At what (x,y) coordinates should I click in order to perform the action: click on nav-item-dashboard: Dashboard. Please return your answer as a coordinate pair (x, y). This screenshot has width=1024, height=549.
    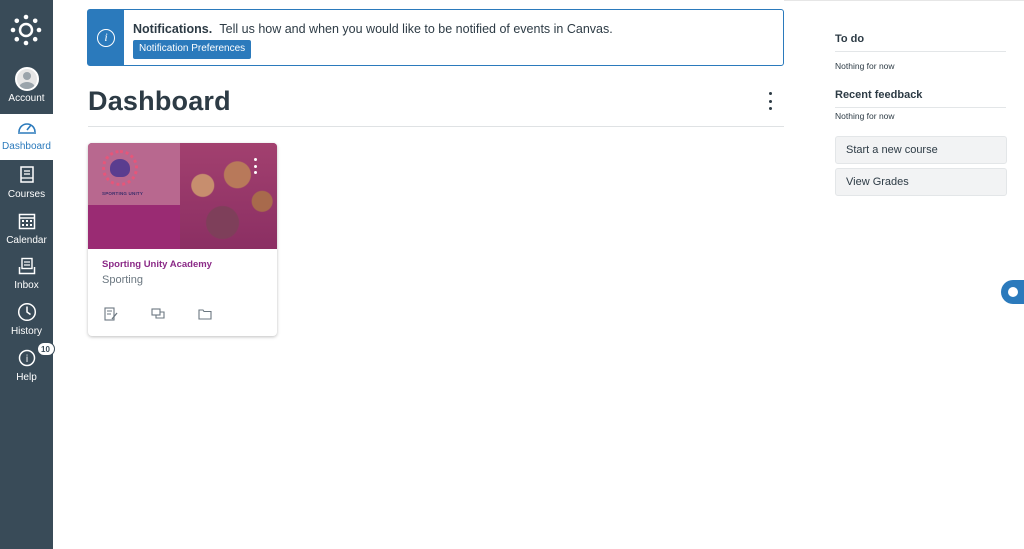
    Looking at the image, I should click on (26, 137).